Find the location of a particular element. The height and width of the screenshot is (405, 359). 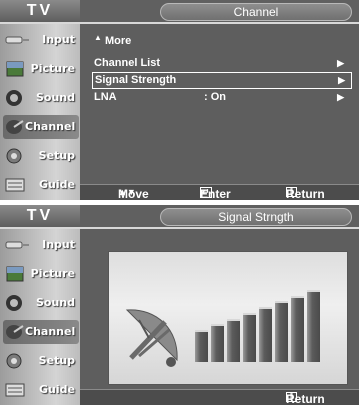

menu-header: Signal Strngth is located at coordinates (219, 217).